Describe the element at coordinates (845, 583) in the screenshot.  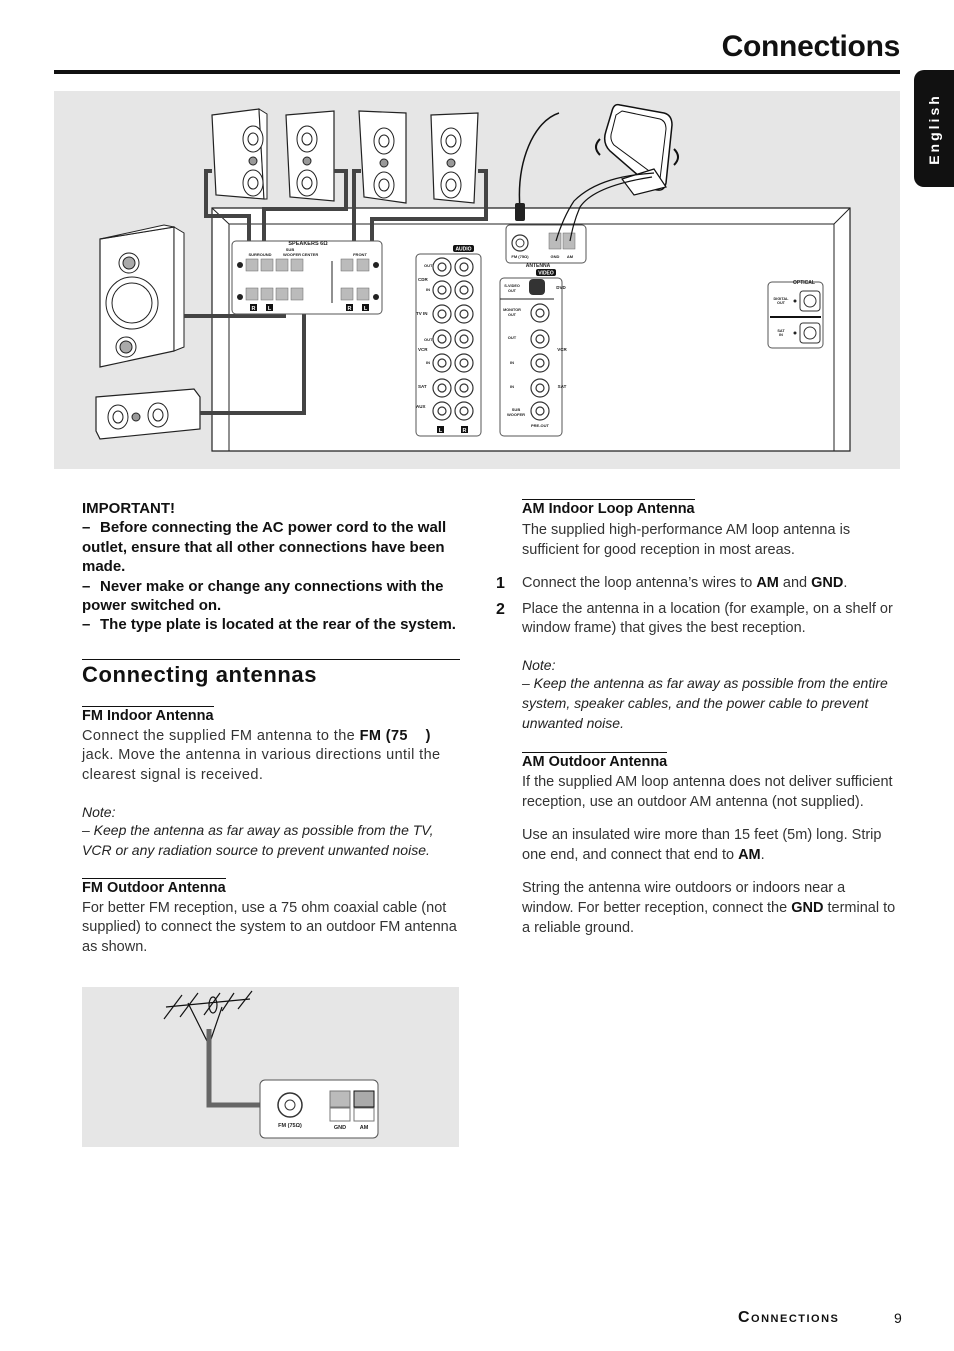
I see `step-1-end: .` at that location.